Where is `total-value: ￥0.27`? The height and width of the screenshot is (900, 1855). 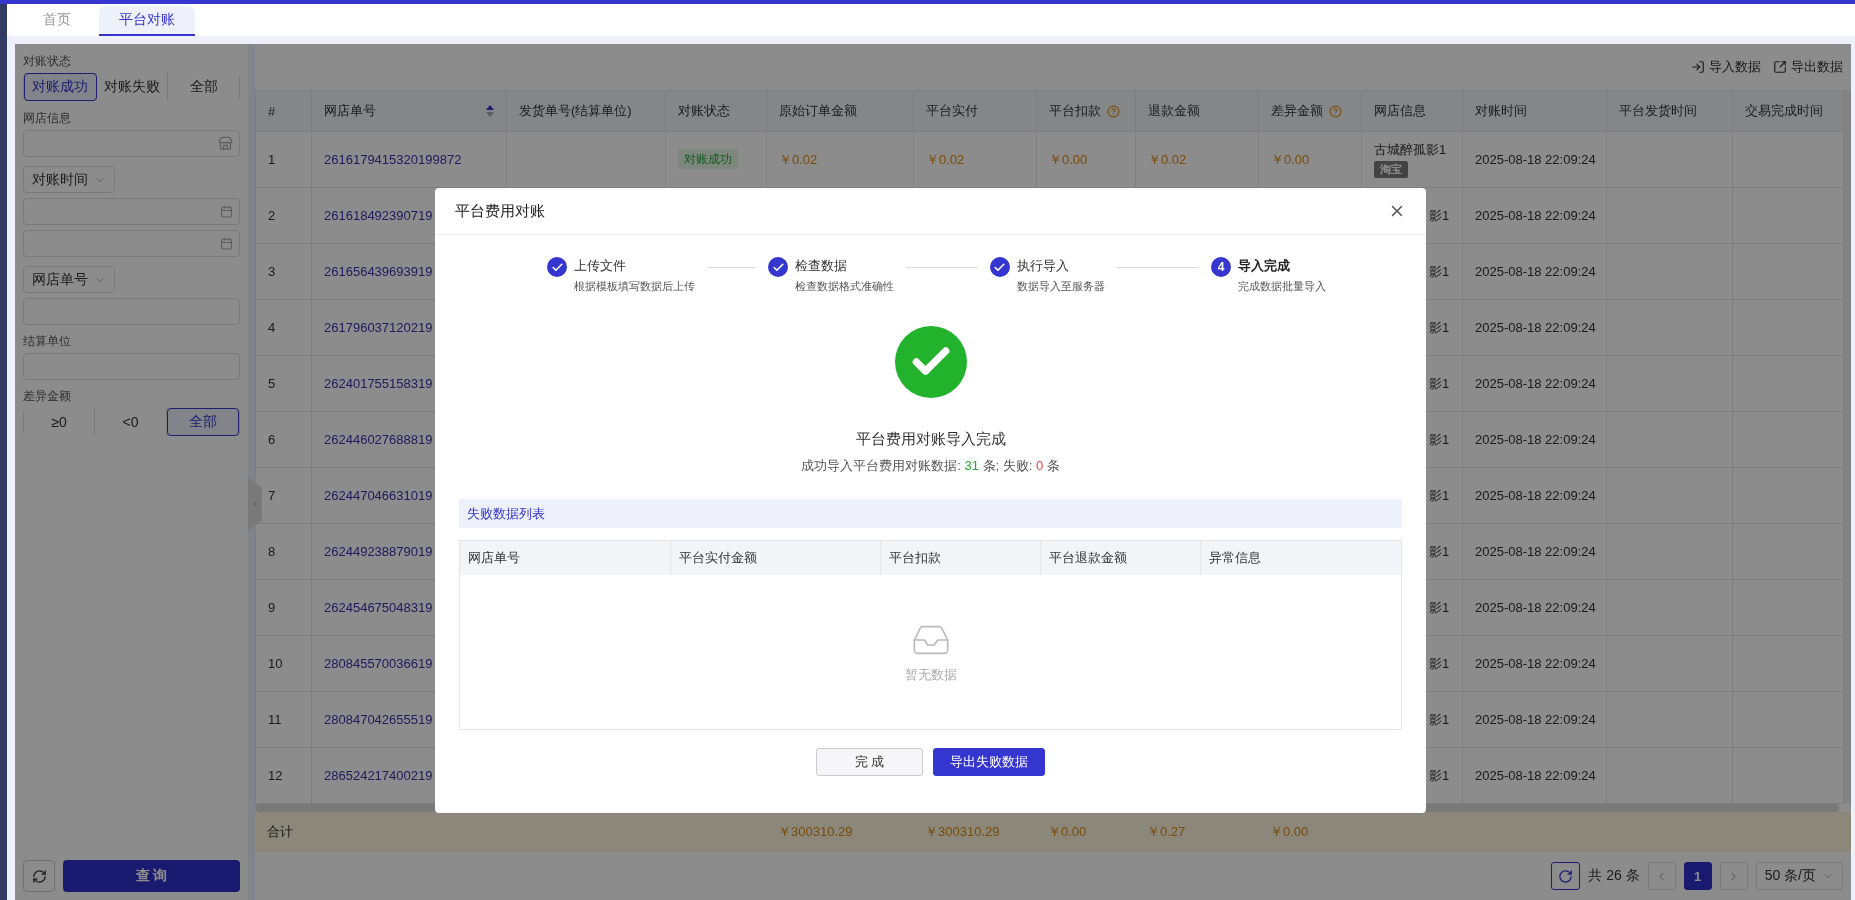 total-value: ￥0.27 is located at coordinates (1166, 832).